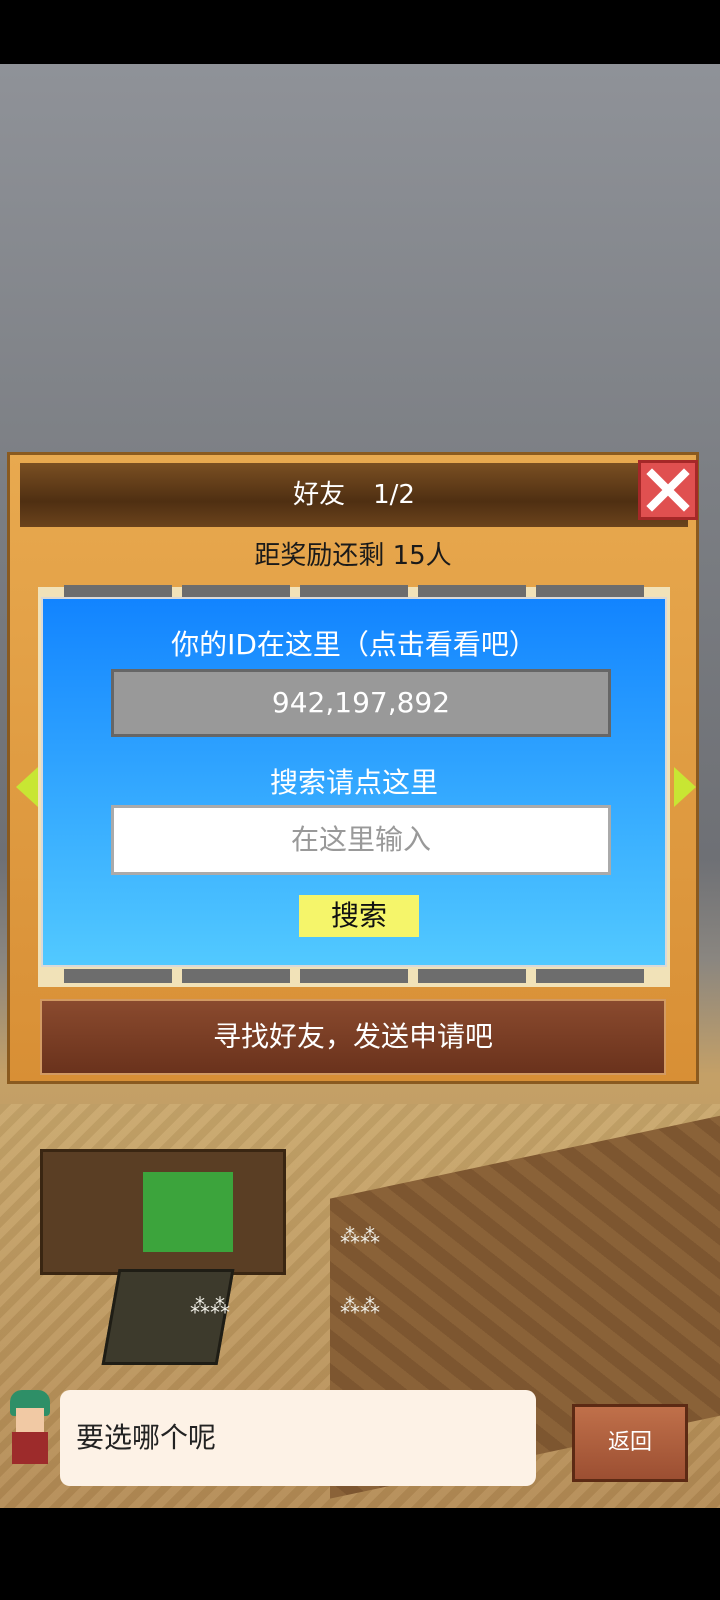 The width and height of the screenshot is (720, 1600). Describe the element at coordinates (353, 1037) in the screenshot. I see `find-friends-button: 寻找好友，发送申请吧` at that location.